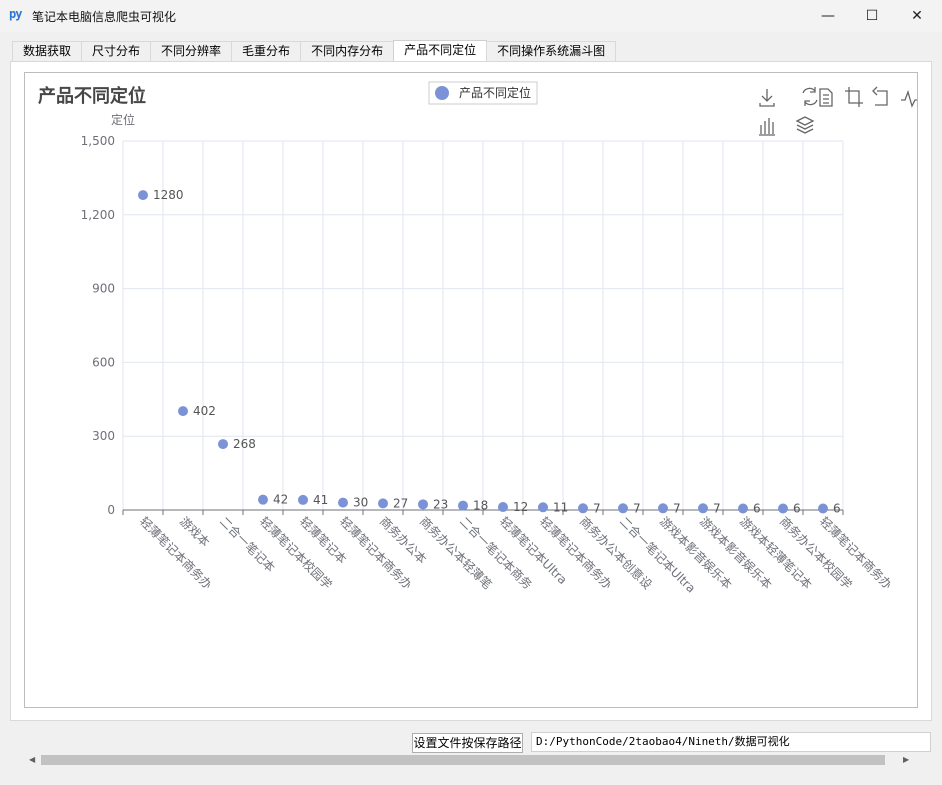 Image resolution: width=942 pixels, height=785 pixels. What do you see at coordinates (456, 553) in the screenshot?
I see `x-tick-label: 商务办公本轻薄笔` at bounding box center [456, 553].